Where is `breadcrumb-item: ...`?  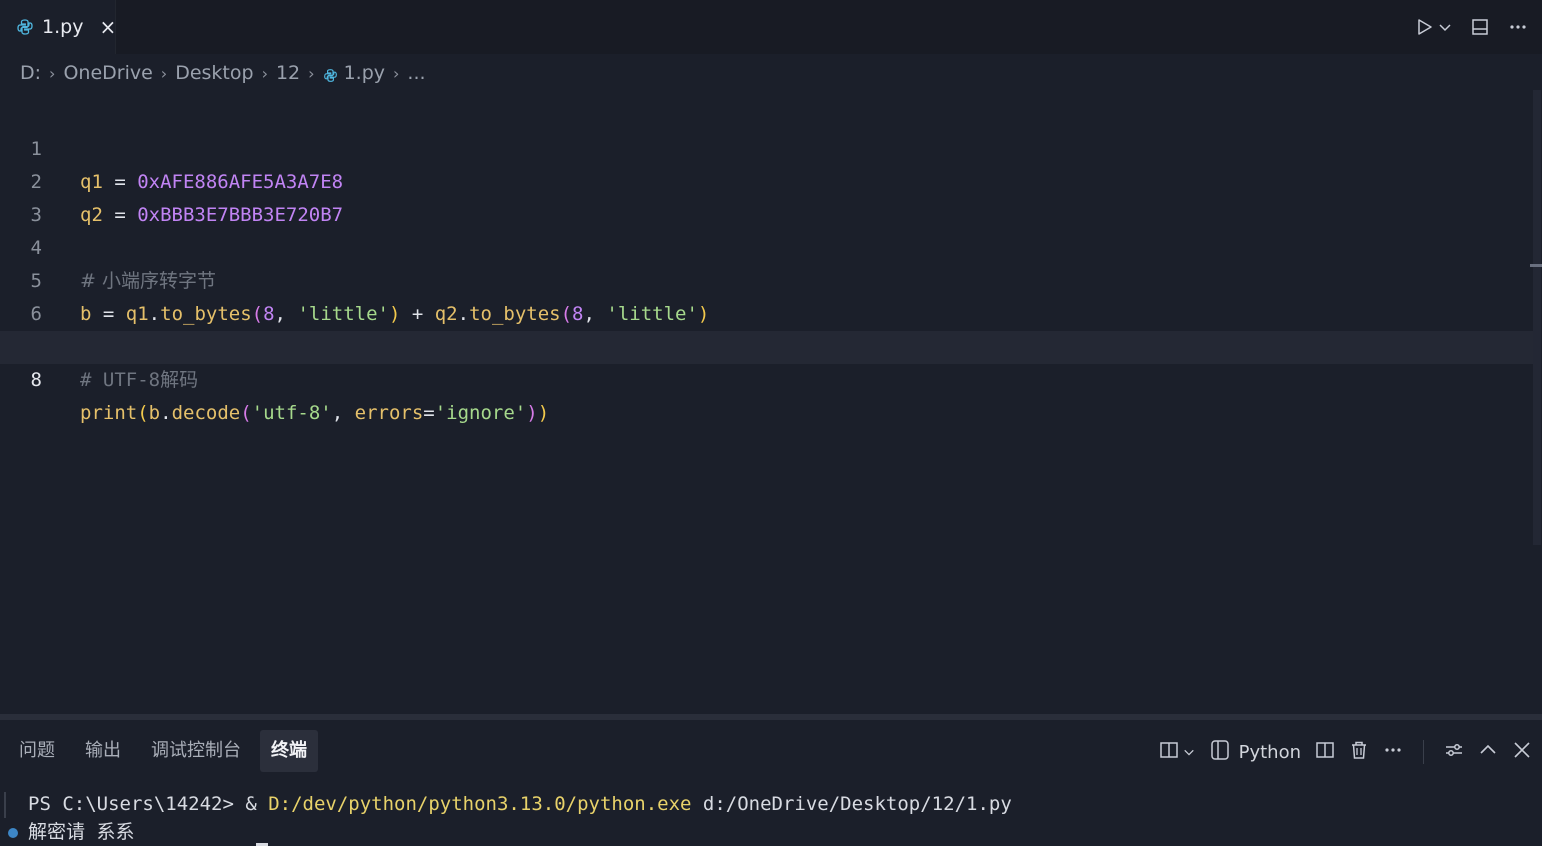 breadcrumb-item: ... is located at coordinates (416, 73).